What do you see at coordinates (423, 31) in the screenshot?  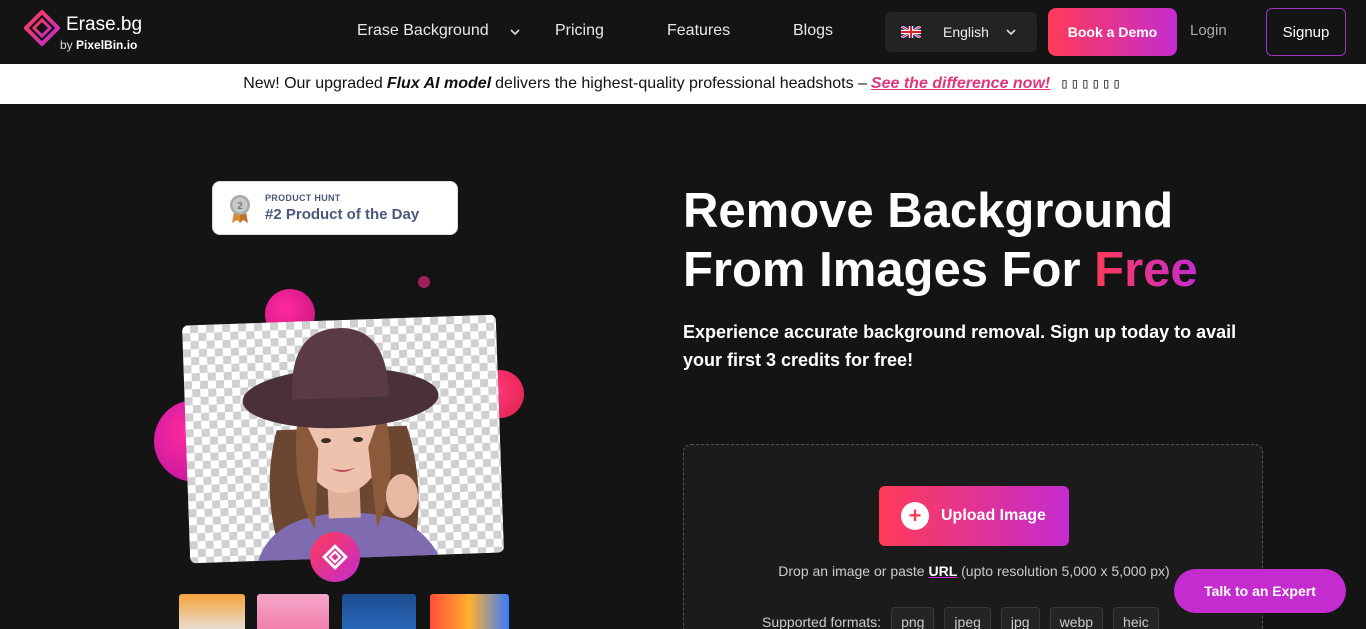 I see `nav-erase-background: Erase Background` at bounding box center [423, 31].